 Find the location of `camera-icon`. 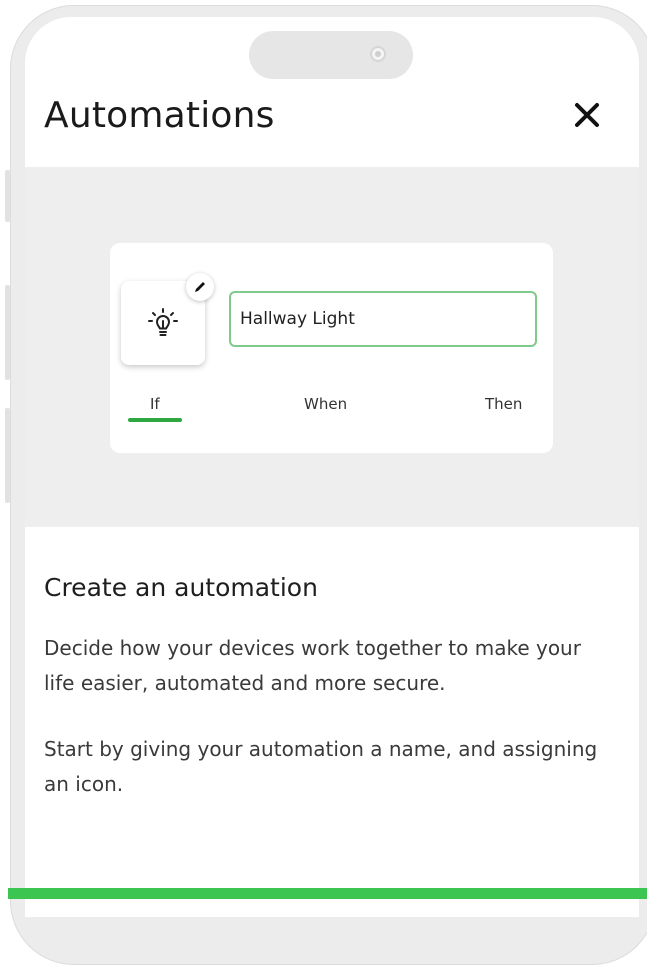

camera-icon is located at coordinates (378, 54).